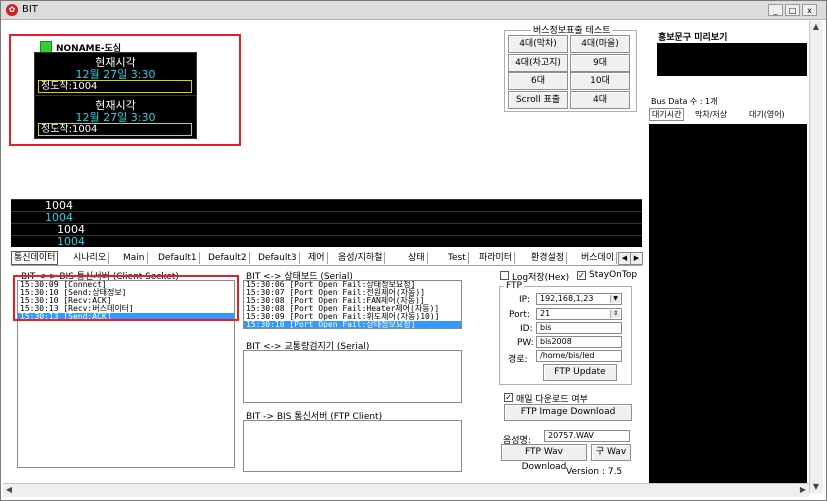  What do you see at coordinates (278, 258) in the screenshot?
I see `tab-default3: Default3` at bounding box center [278, 258].